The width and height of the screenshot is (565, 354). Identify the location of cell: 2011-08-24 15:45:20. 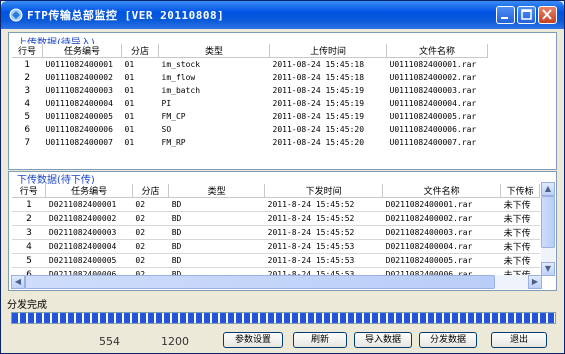
(318, 142).